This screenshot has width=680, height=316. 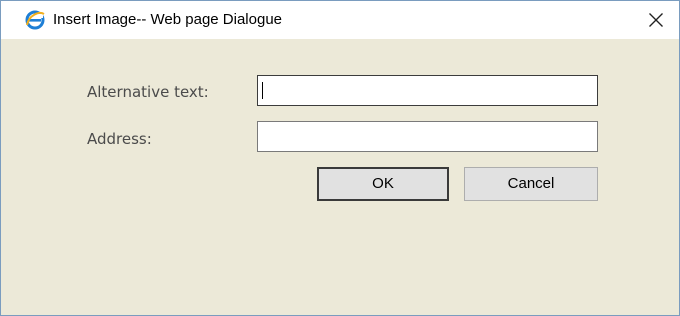 I want to click on ok-button: OK, so click(x=383, y=184).